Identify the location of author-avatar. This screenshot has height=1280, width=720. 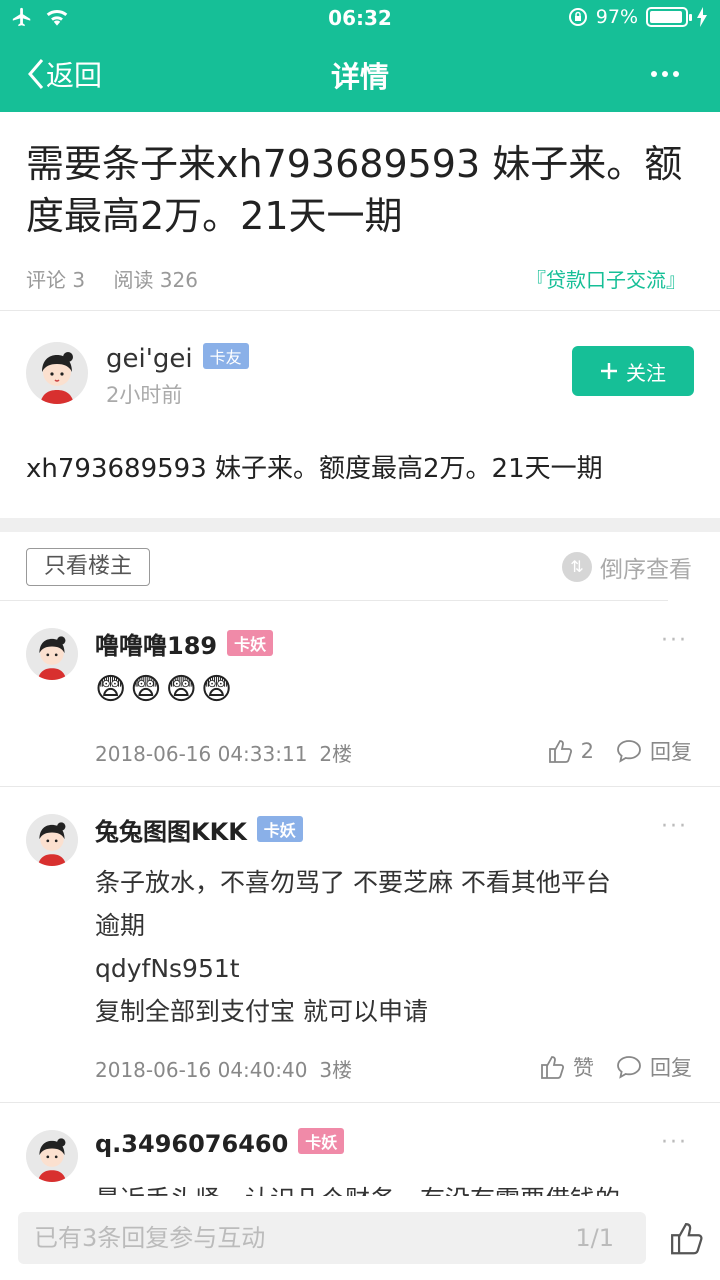
(57, 373).